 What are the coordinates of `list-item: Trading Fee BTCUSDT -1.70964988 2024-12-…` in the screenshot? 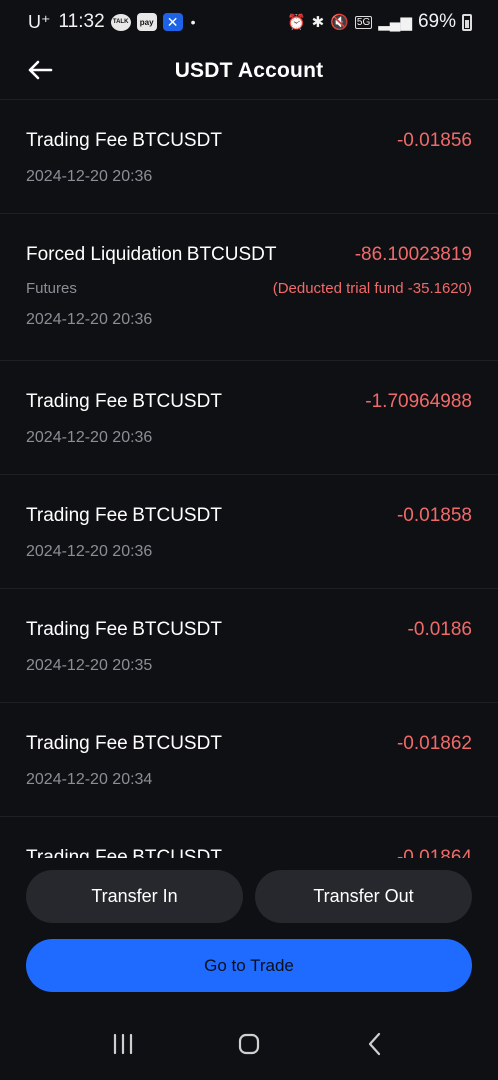 It's located at (249, 418).